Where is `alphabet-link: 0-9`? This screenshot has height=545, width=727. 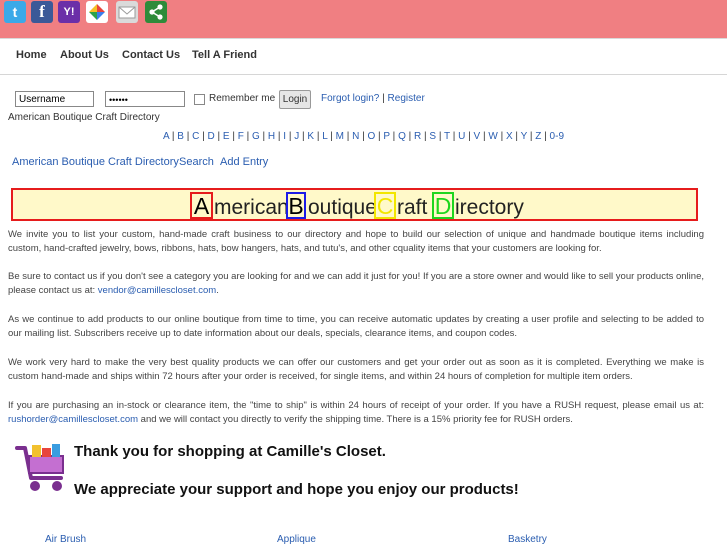
alphabet-link: 0-9 is located at coordinates (557, 136).